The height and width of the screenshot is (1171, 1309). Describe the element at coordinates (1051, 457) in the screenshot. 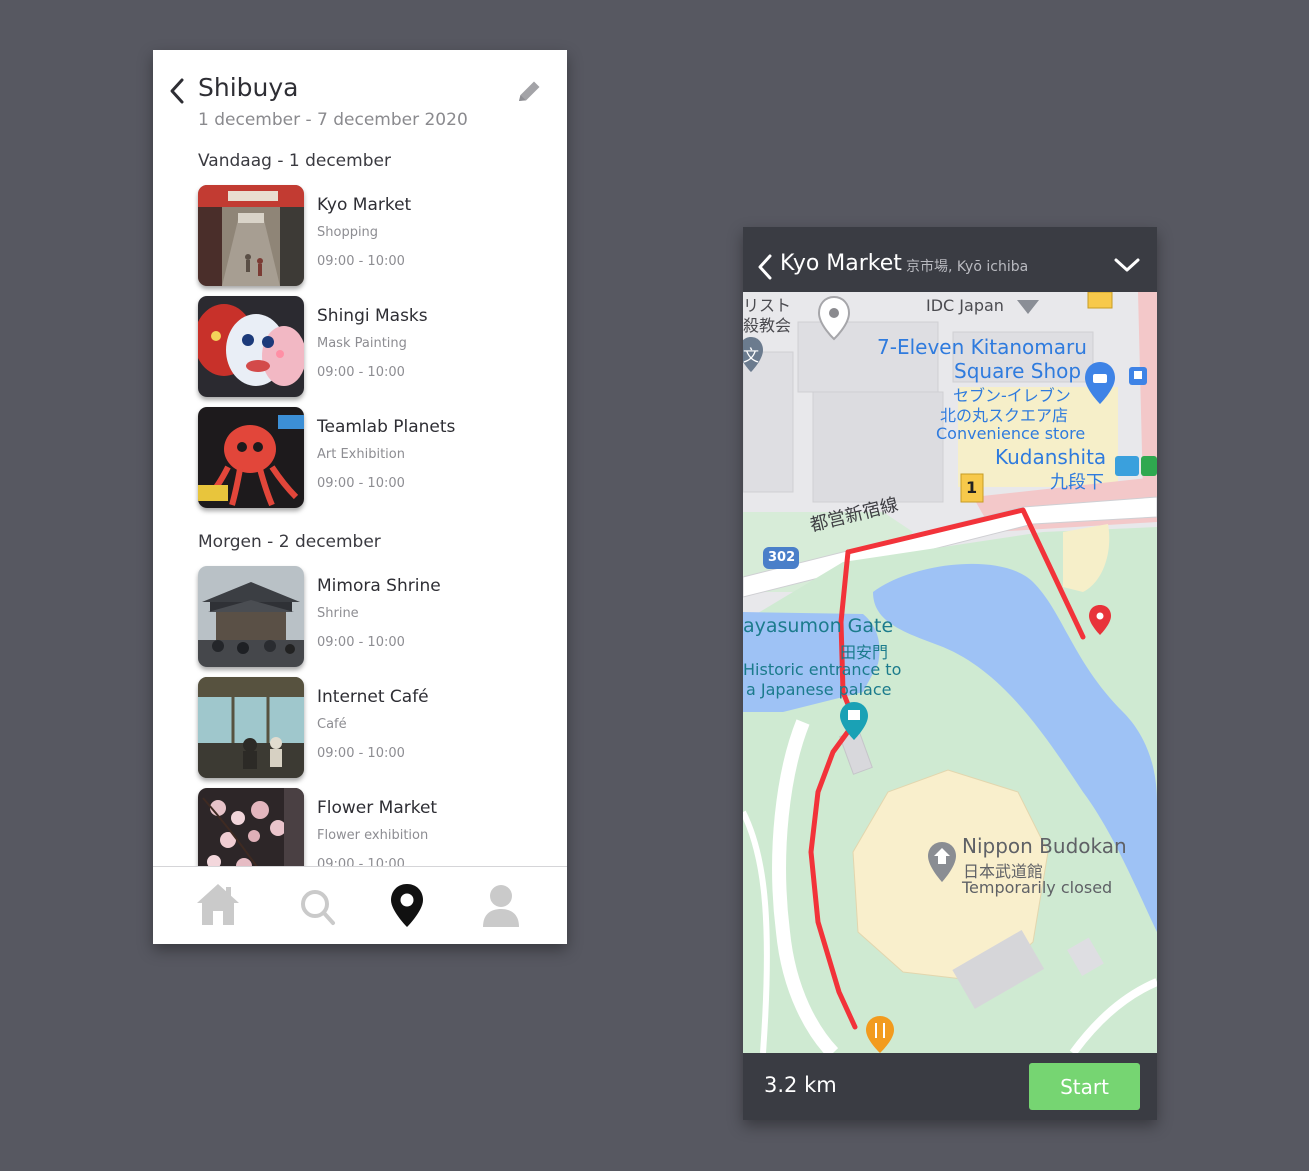

I see `map-label: Kudanshita` at that location.